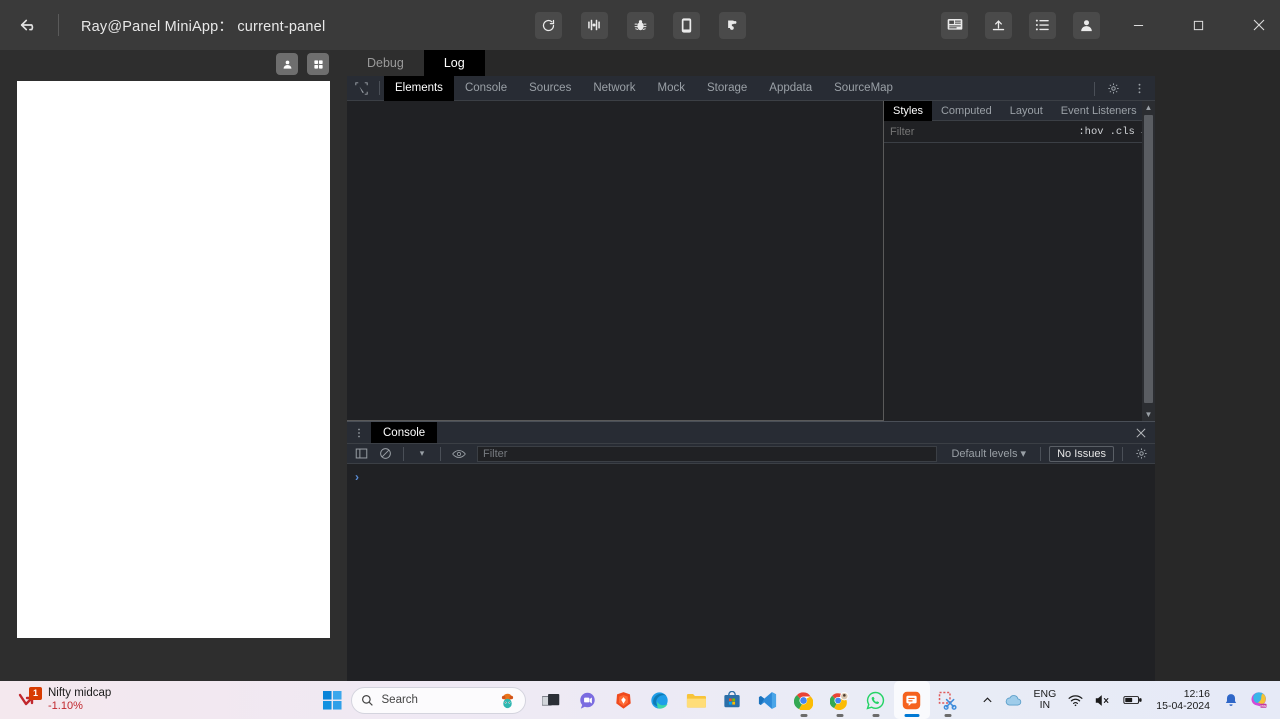 This screenshot has height=719, width=1280. I want to click on styles-filter-bar: :hov .cls +, so click(1019, 132).